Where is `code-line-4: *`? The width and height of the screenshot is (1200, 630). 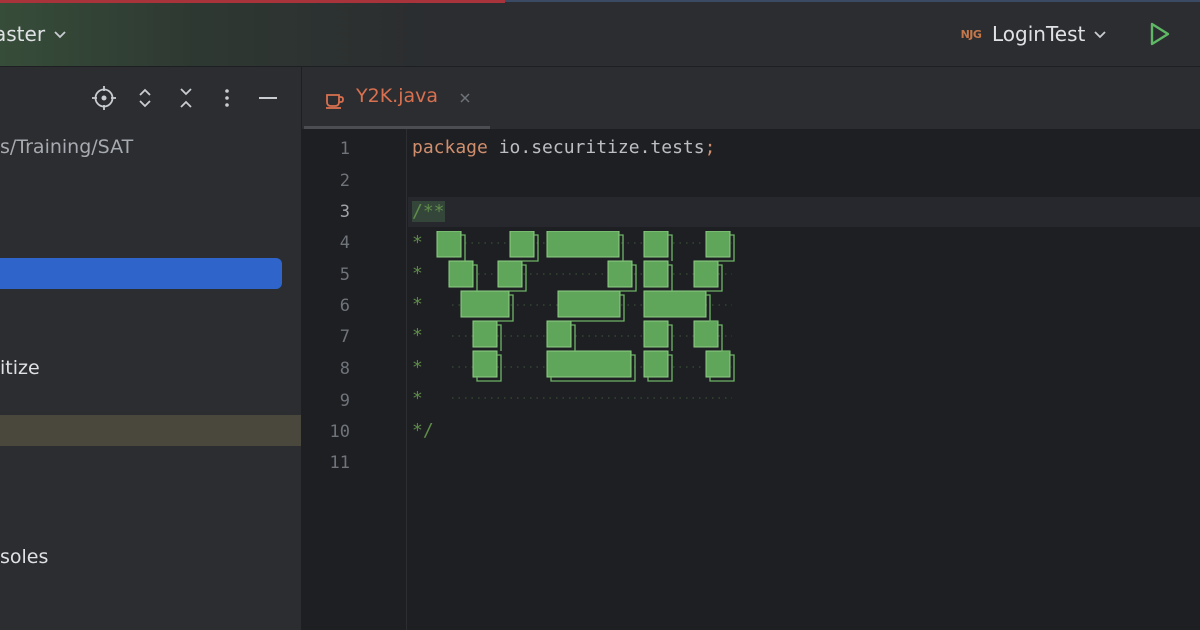 code-line-4: * is located at coordinates (417, 243).